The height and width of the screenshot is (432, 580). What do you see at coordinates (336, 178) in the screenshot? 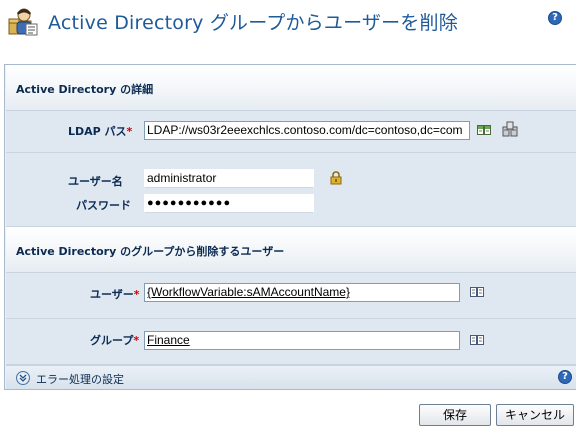
I see `lock-icon` at bounding box center [336, 178].